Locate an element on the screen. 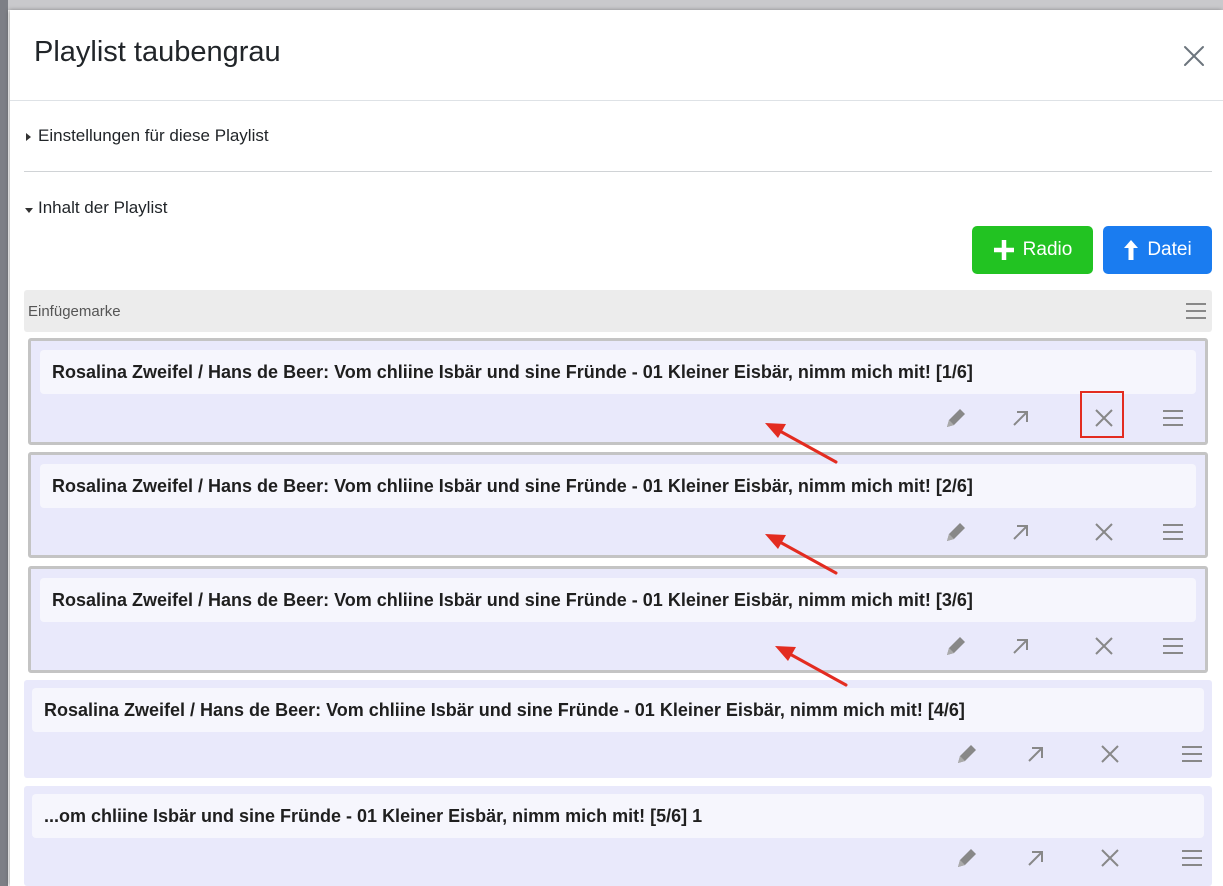 Image resolution: width=1223 pixels, height=886 pixels. caret-right-icon is located at coordinates (29, 137).